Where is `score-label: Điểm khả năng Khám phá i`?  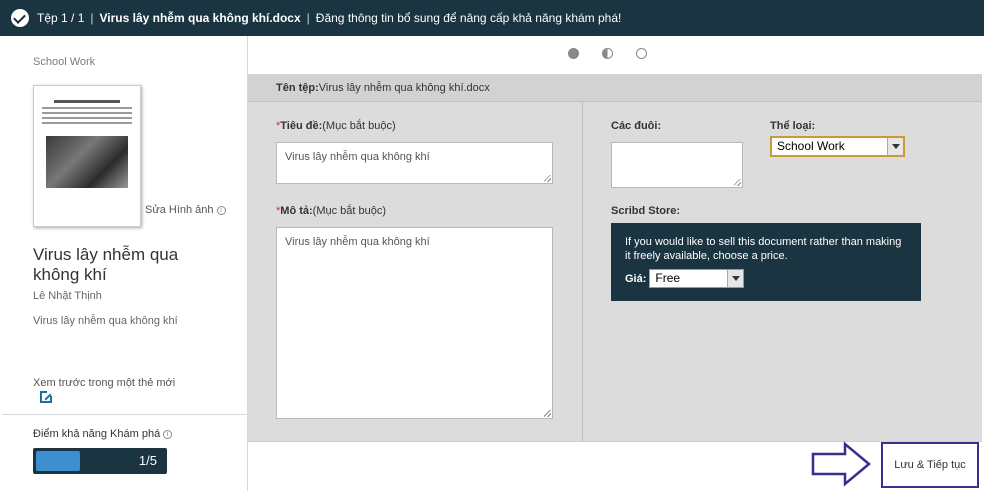 score-label: Điểm khả năng Khám phá i is located at coordinates (103, 434).